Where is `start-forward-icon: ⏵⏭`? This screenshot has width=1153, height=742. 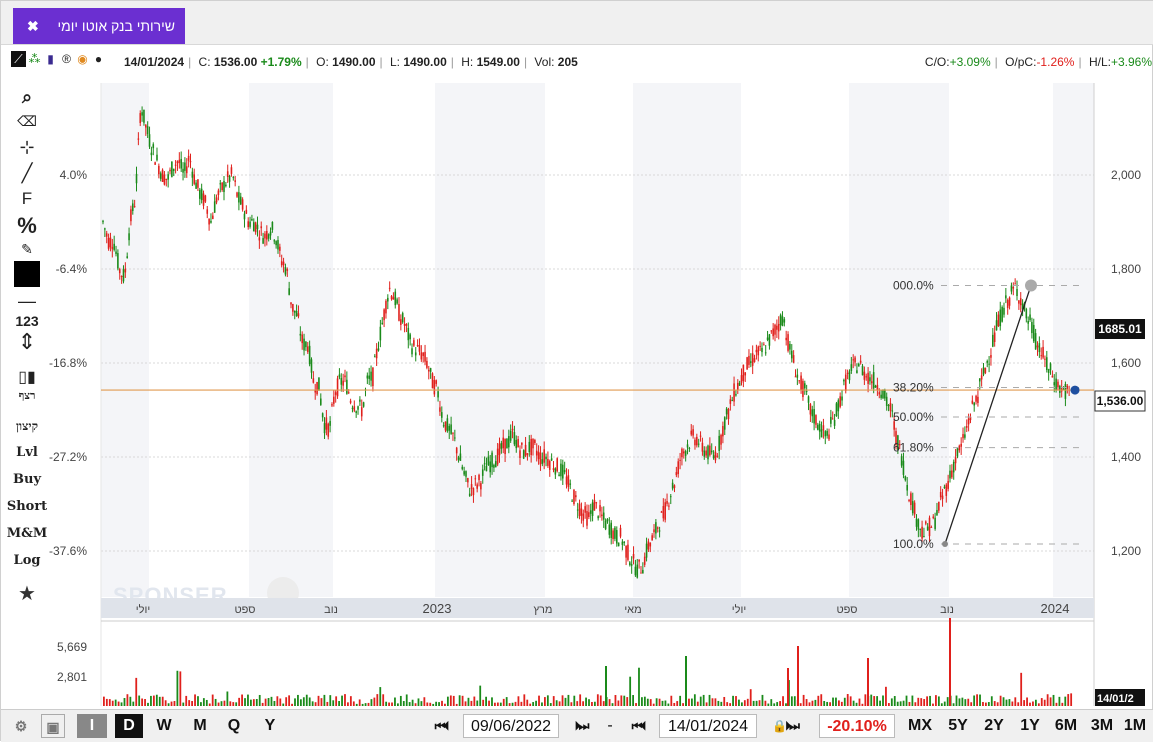 start-forward-icon: ⏵⏭ is located at coordinates (581, 726).